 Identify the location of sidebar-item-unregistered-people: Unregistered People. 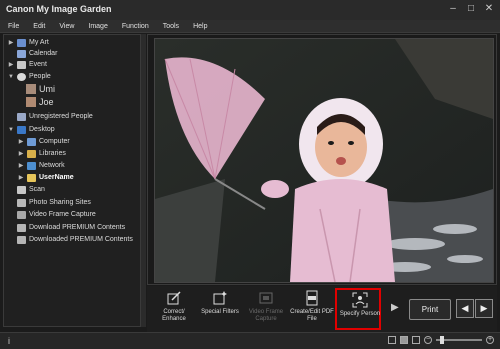
(50, 116).